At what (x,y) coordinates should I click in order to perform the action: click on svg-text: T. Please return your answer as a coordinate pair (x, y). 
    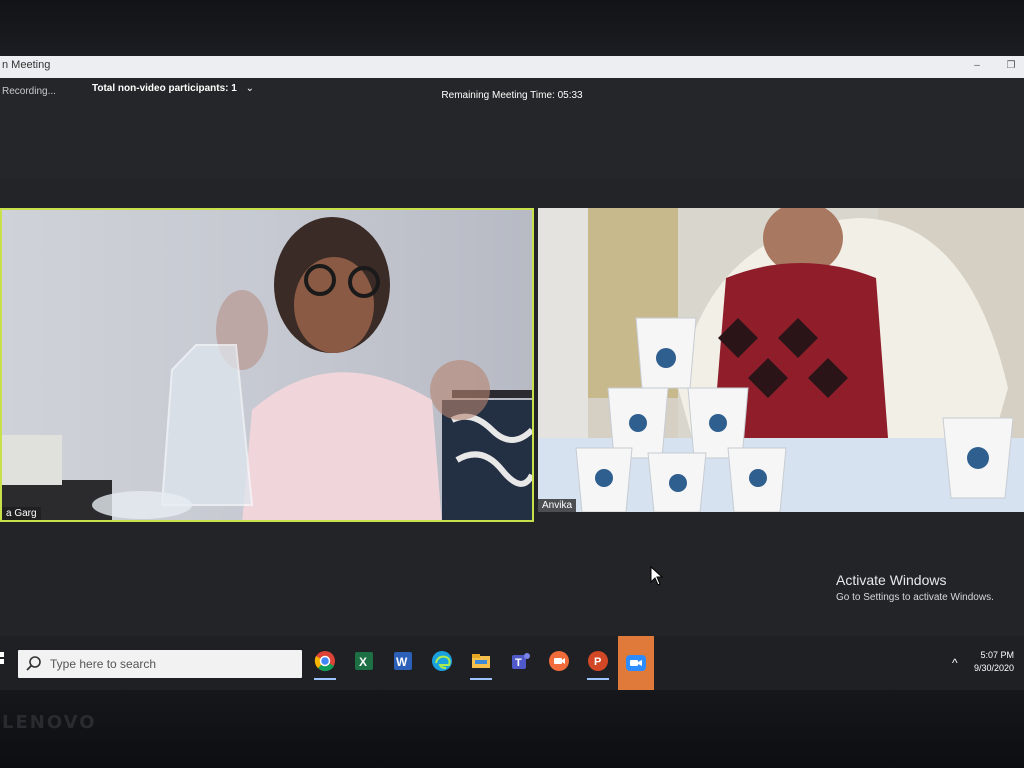
    Looking at the image, I should click on (518, 663).